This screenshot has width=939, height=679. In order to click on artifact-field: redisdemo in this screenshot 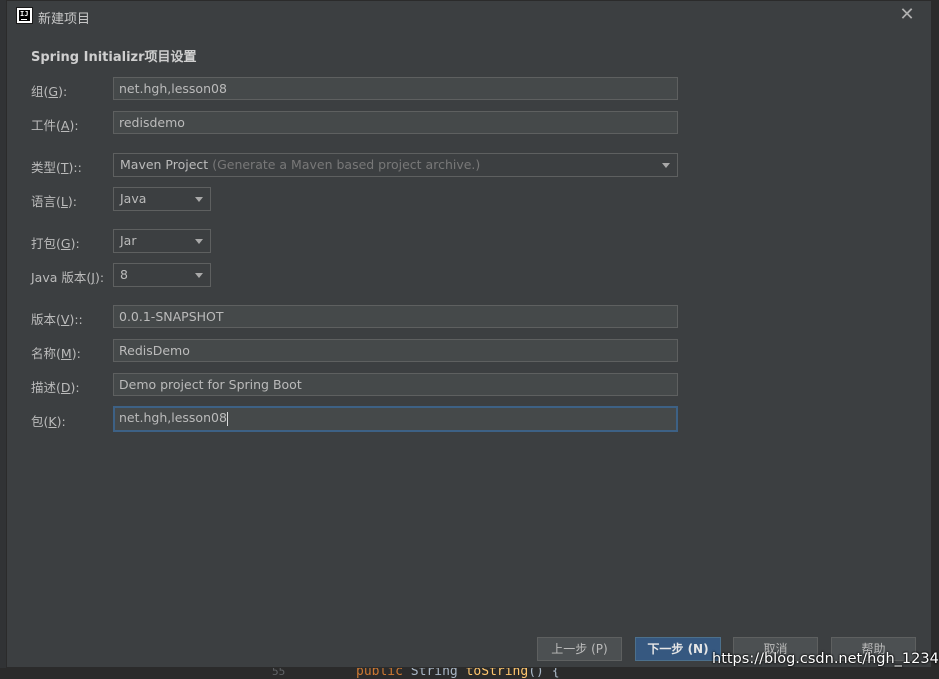, I will do `click(395, 122)`.